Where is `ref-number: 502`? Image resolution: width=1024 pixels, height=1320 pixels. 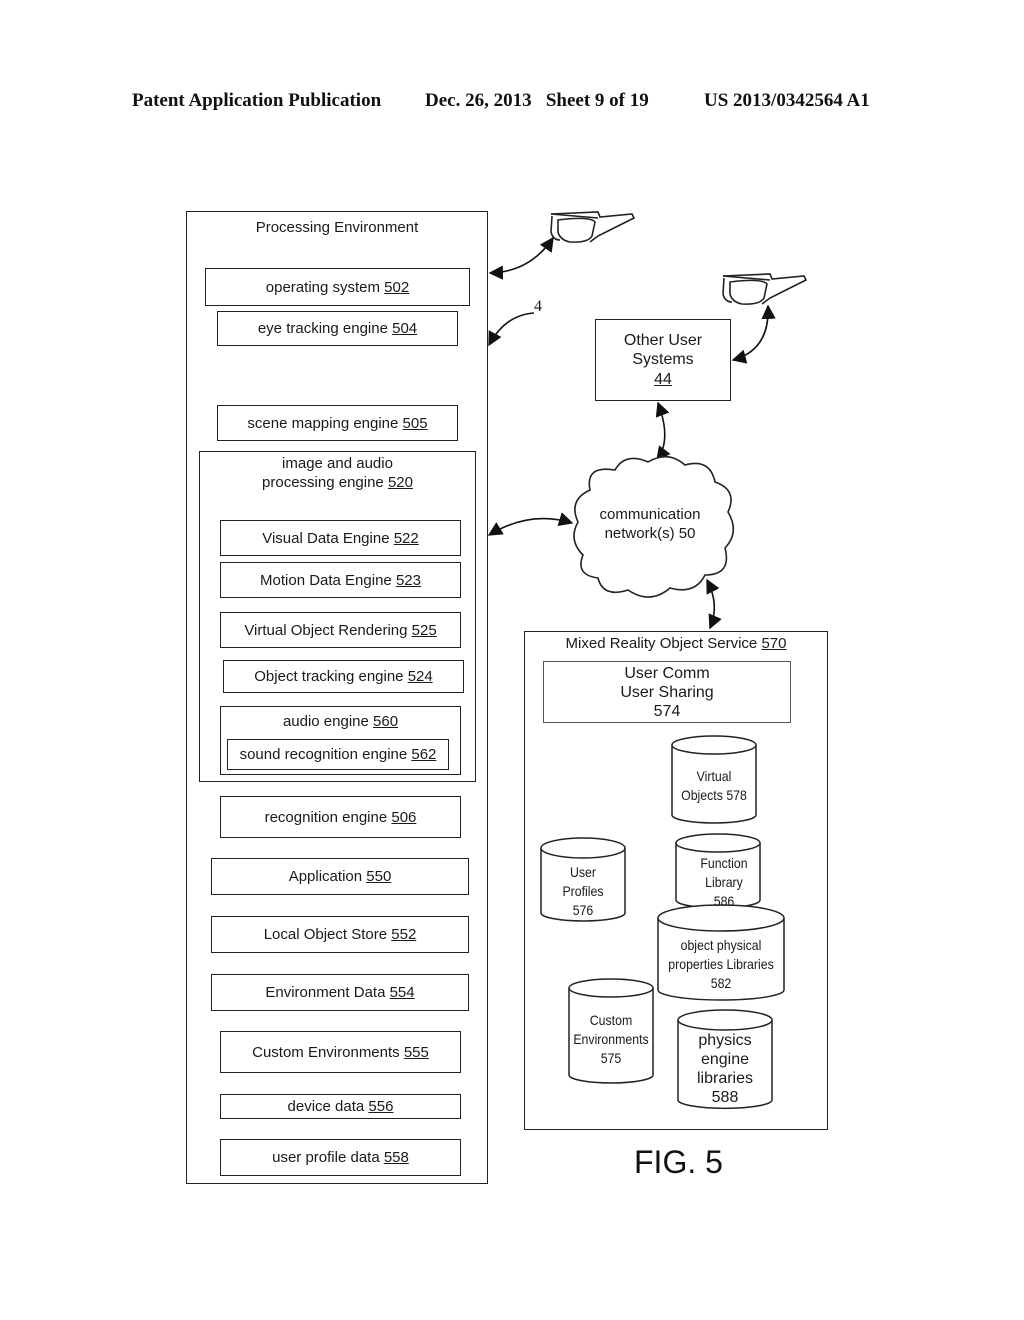
ref-number: 502 is located at coordinates (397, 287).